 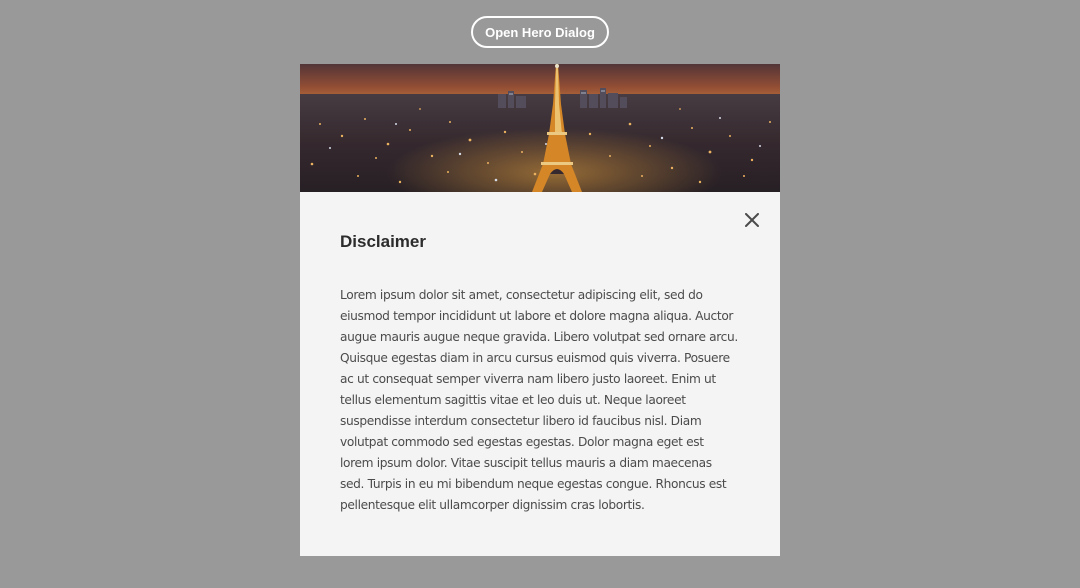 I want to click on dialog-title: Disclaimer, so click(x=383, y=241).